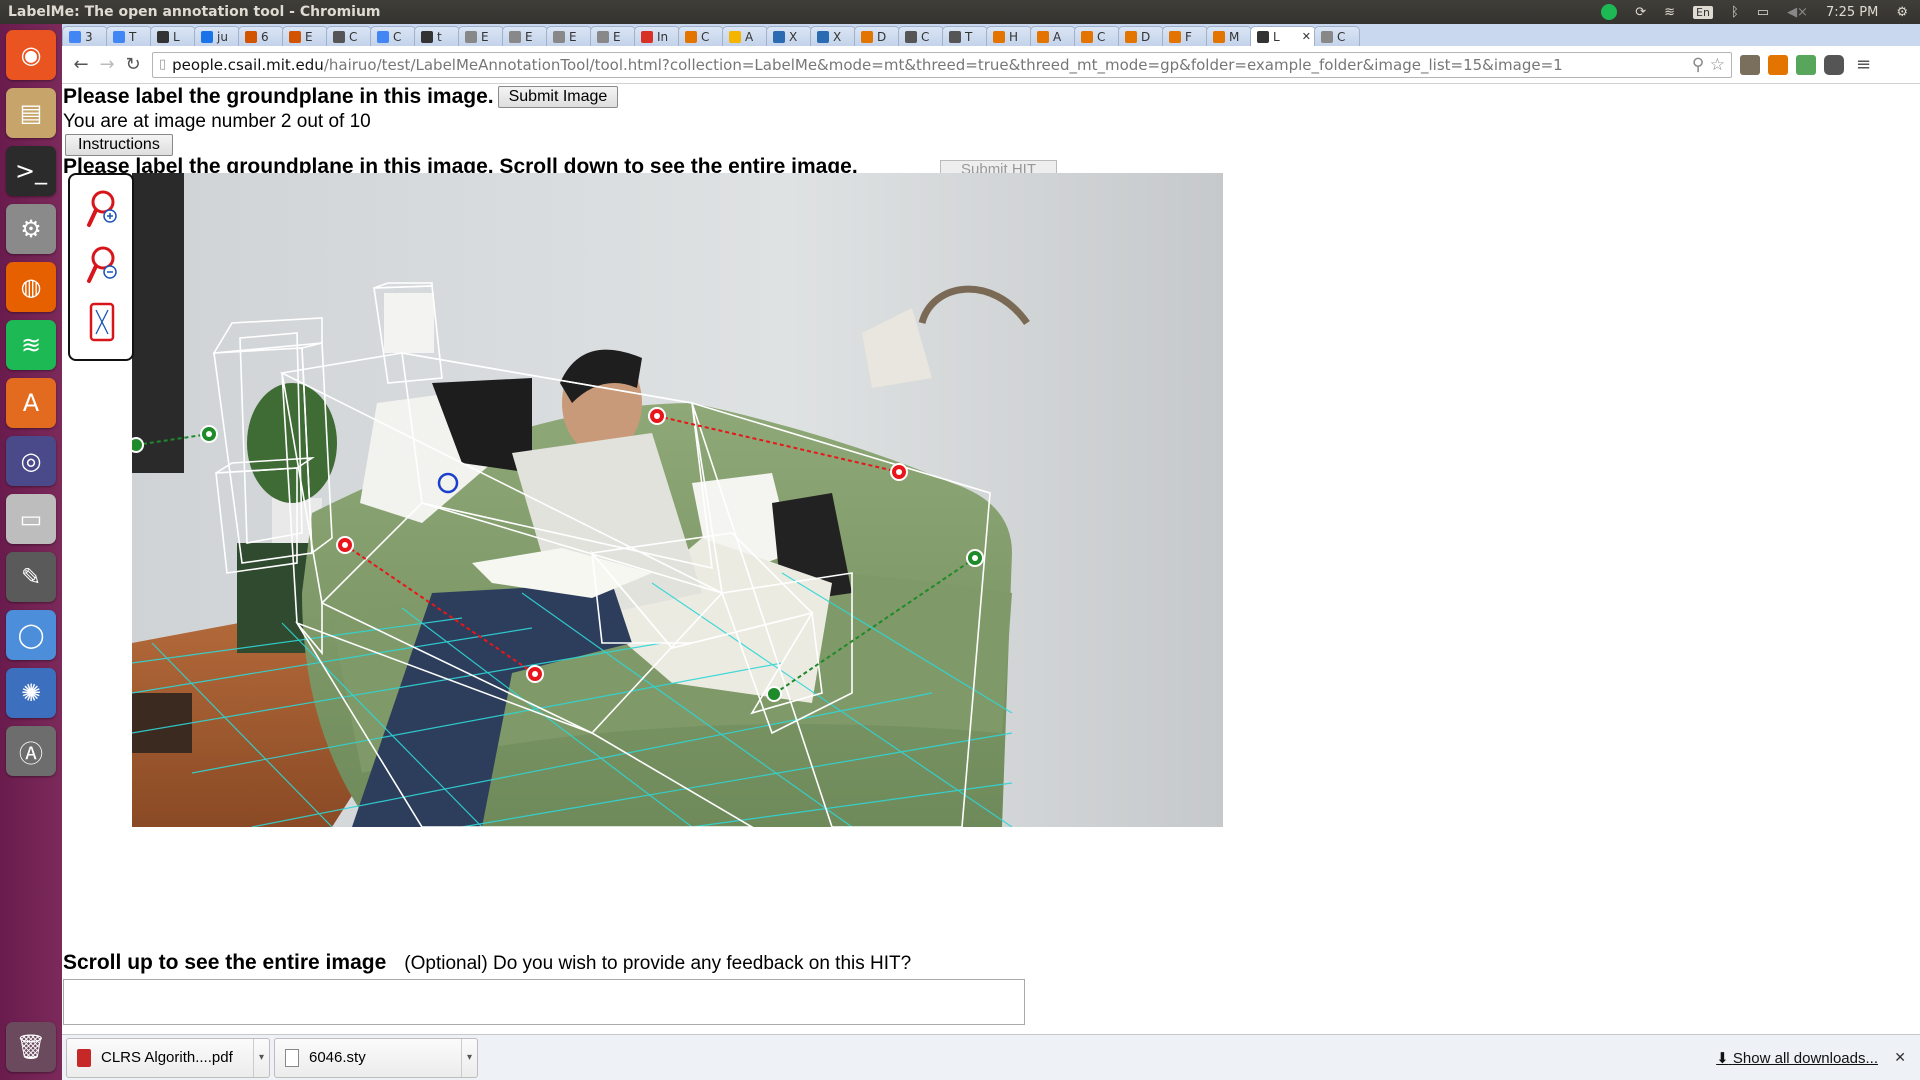 This screenshot has height=1080, width=1920. I want to click on back-arrow-icon: ←, so click(81, 64).